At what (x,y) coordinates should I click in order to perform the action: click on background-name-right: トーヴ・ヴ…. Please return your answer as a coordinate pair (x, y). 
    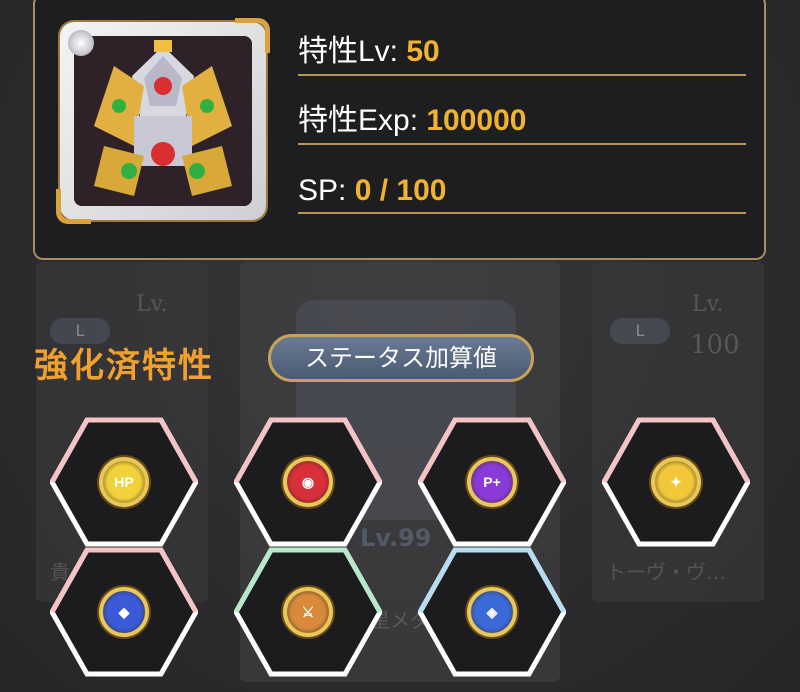
    Looking at the image, I should click on (666, 572).